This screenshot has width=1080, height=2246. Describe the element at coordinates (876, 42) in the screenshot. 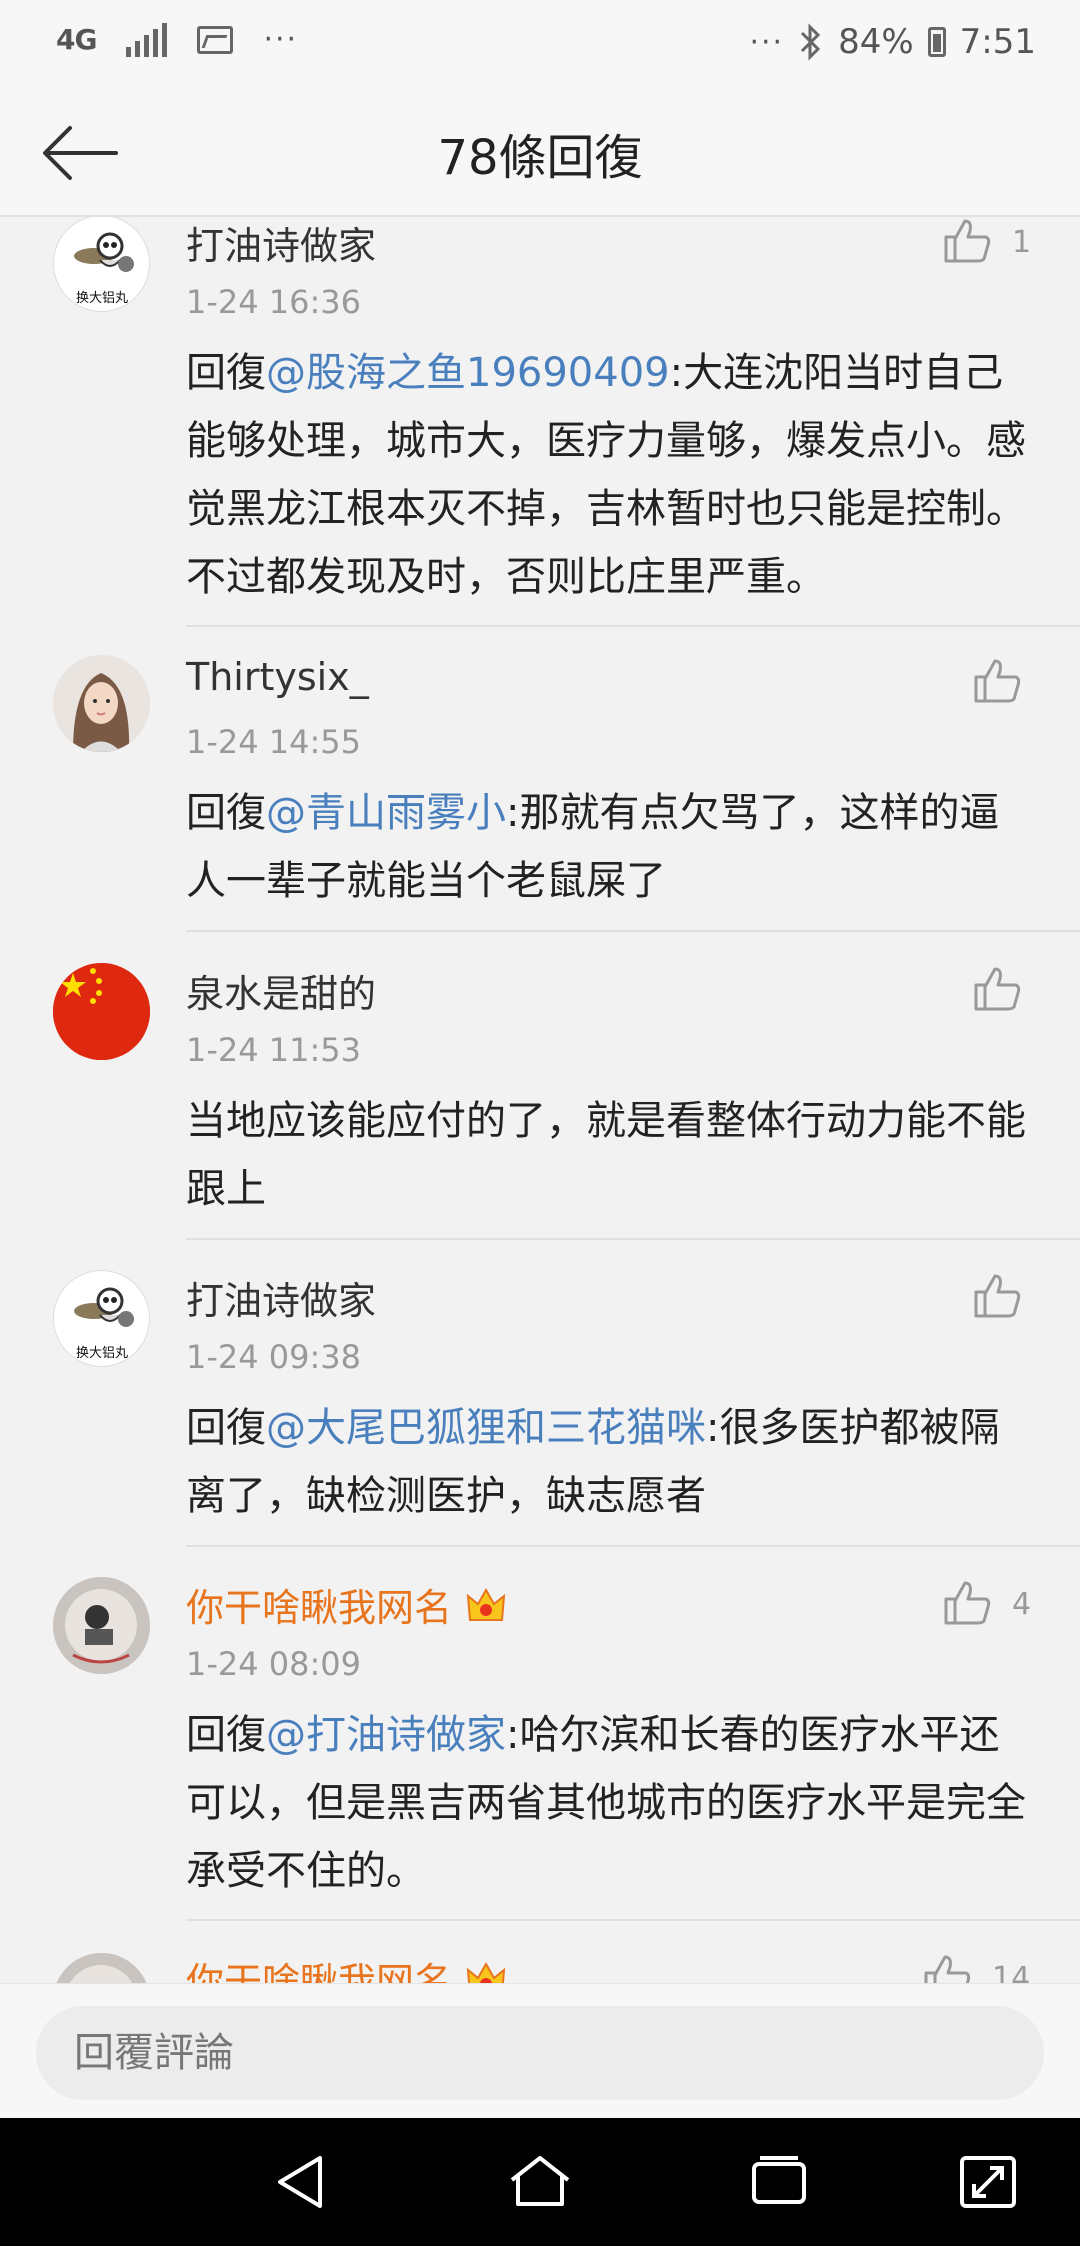

I see `battery-percent: 84%` at that location.